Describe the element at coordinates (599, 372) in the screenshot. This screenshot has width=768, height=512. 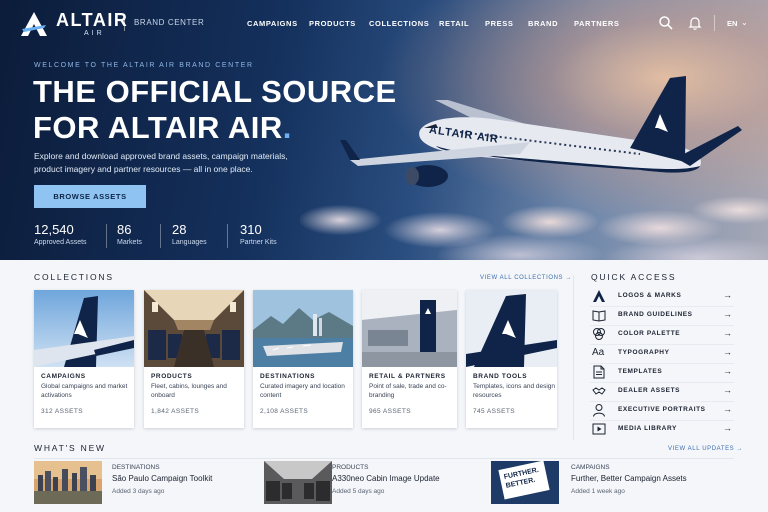
I see `template-icon` at that location.